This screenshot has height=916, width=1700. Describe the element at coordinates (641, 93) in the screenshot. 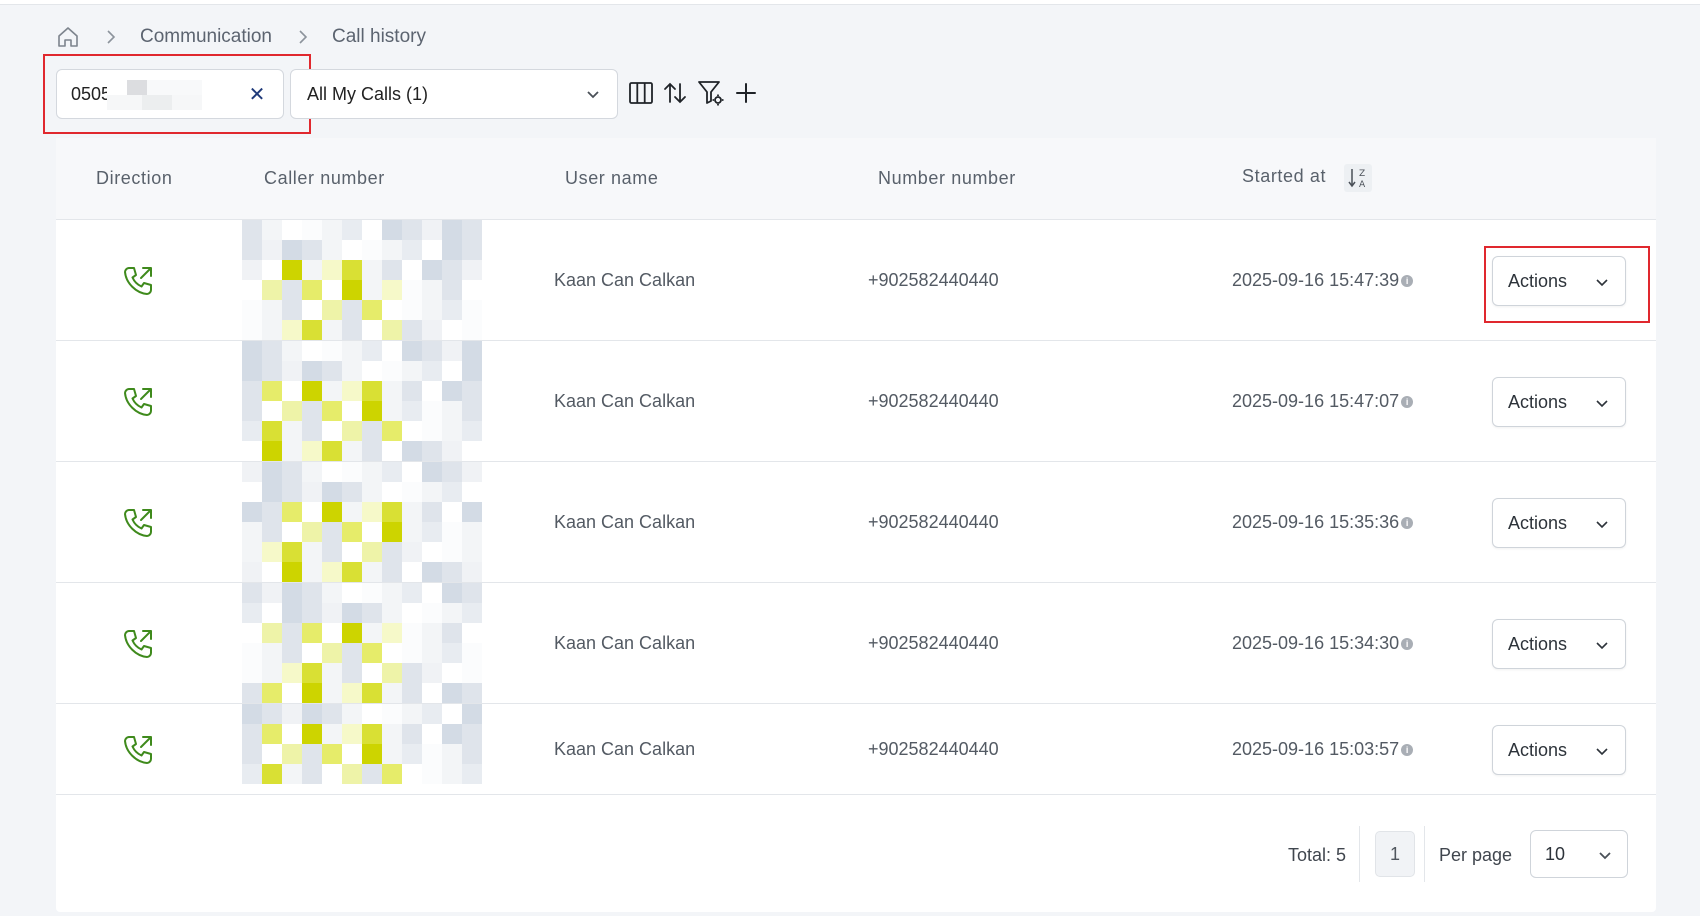

I see `columns-icon` at that location.